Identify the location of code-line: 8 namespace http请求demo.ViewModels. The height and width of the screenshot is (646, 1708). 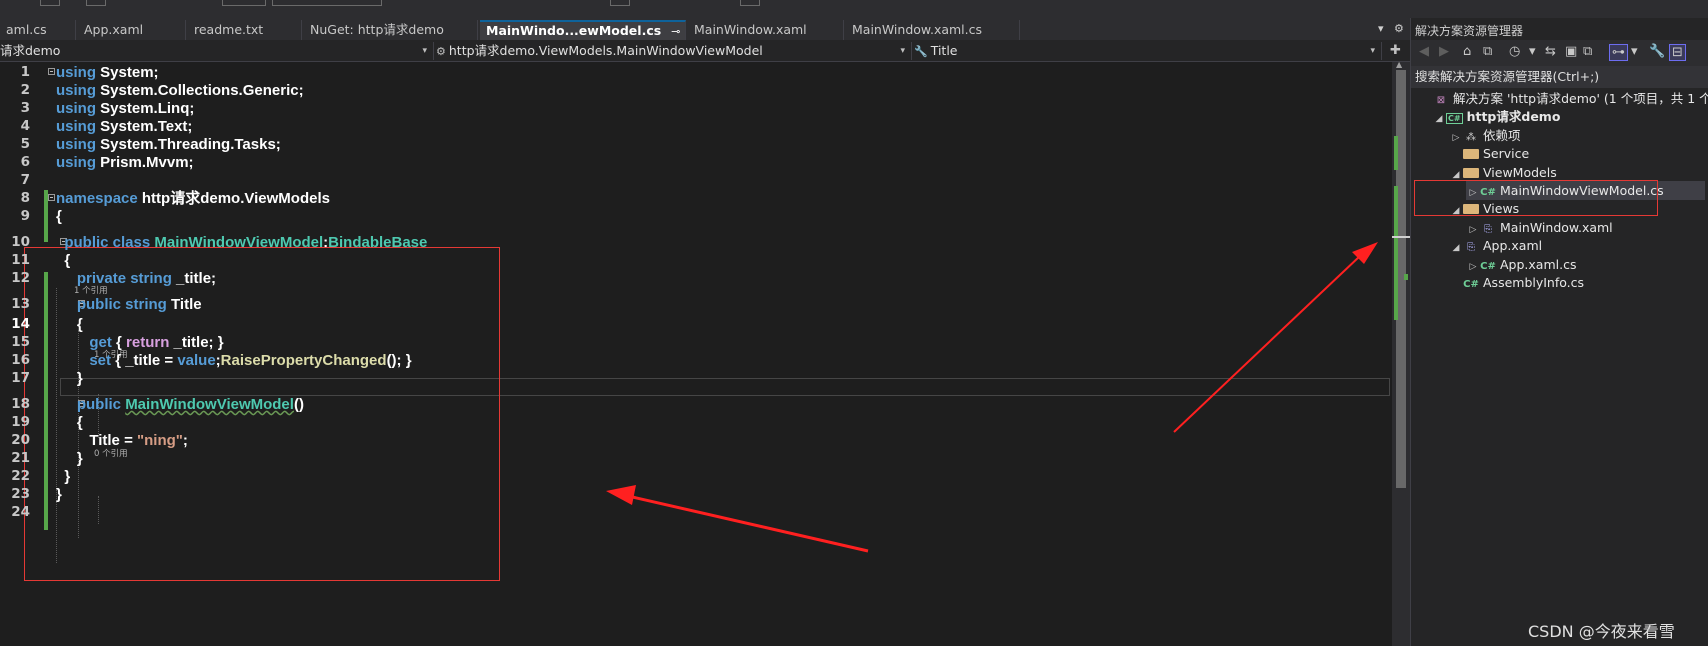
(695, 198).